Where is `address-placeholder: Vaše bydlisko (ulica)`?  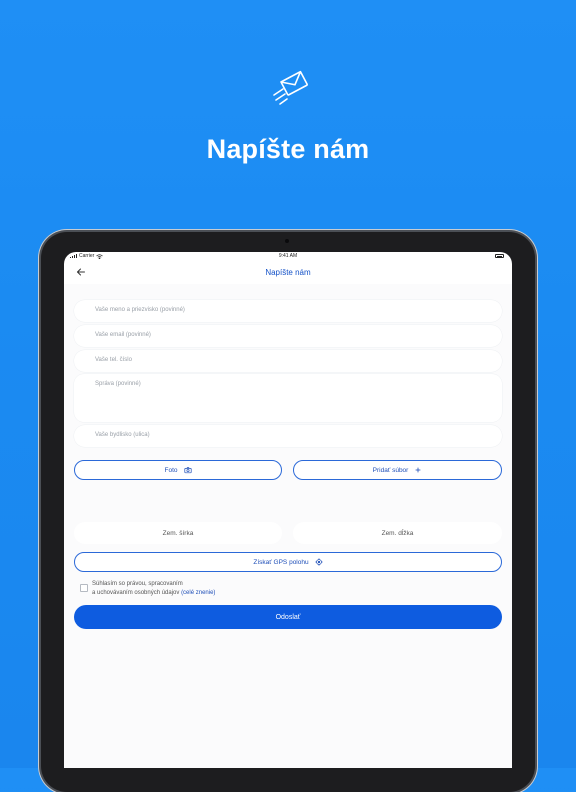 address-placeholder: Vaše bydlisko (ulica) is located at coordinates (122, 435).